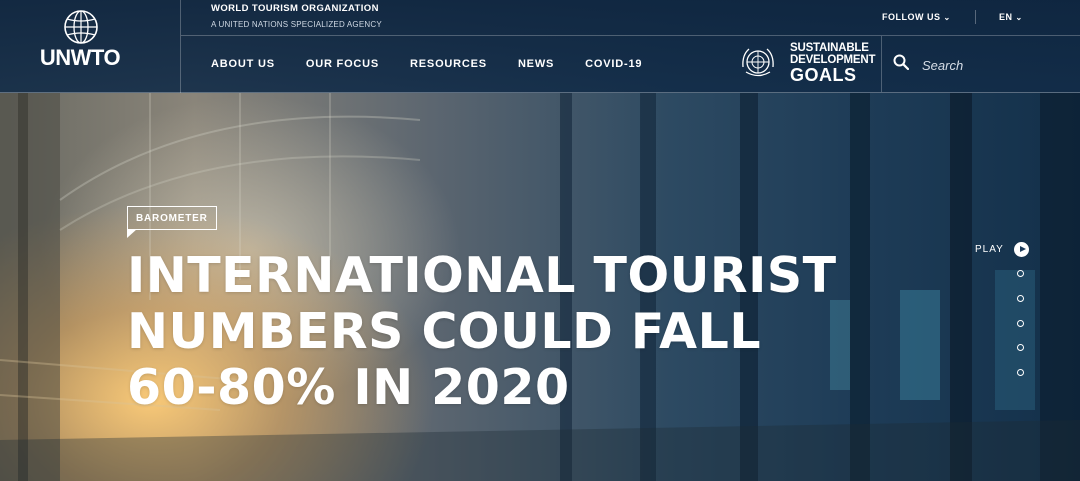 The image size is (1080, 481). I want to click on follow-us-dropdown: FOLLOW US ⌄, so click(916, 17).